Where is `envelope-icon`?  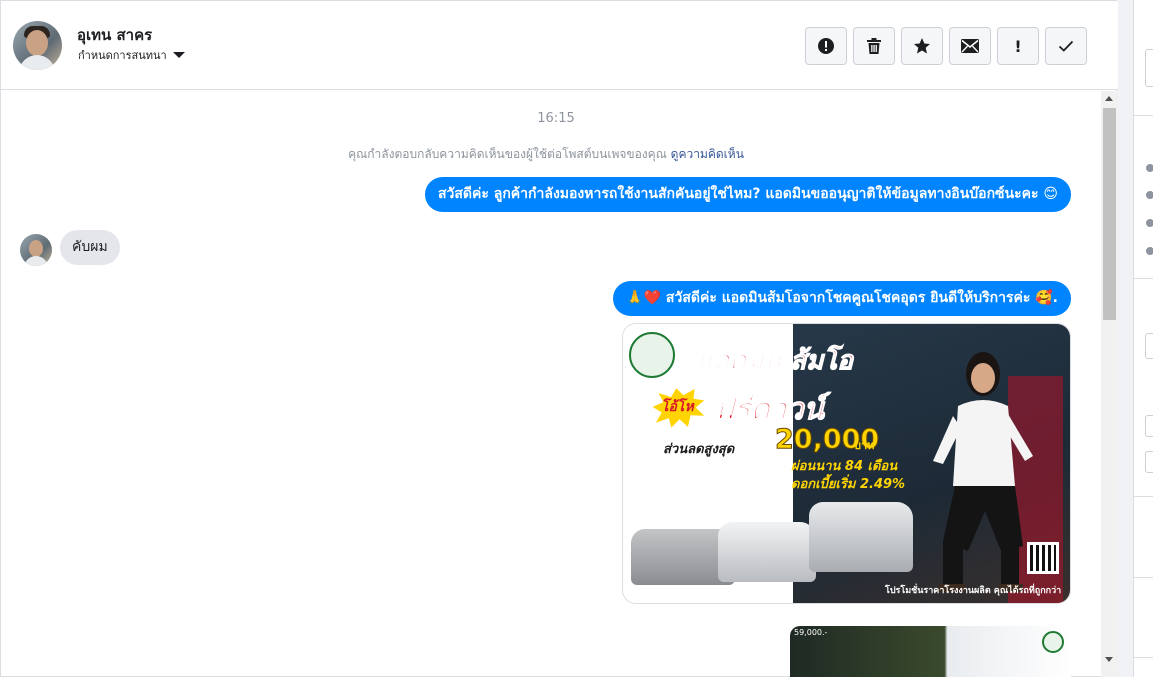 envelope-icon is located at coordinates (970, 46).